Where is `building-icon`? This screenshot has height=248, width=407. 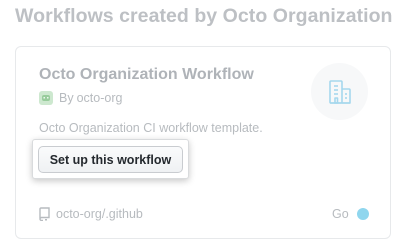
building-icon is located at coordinates (339, 91).